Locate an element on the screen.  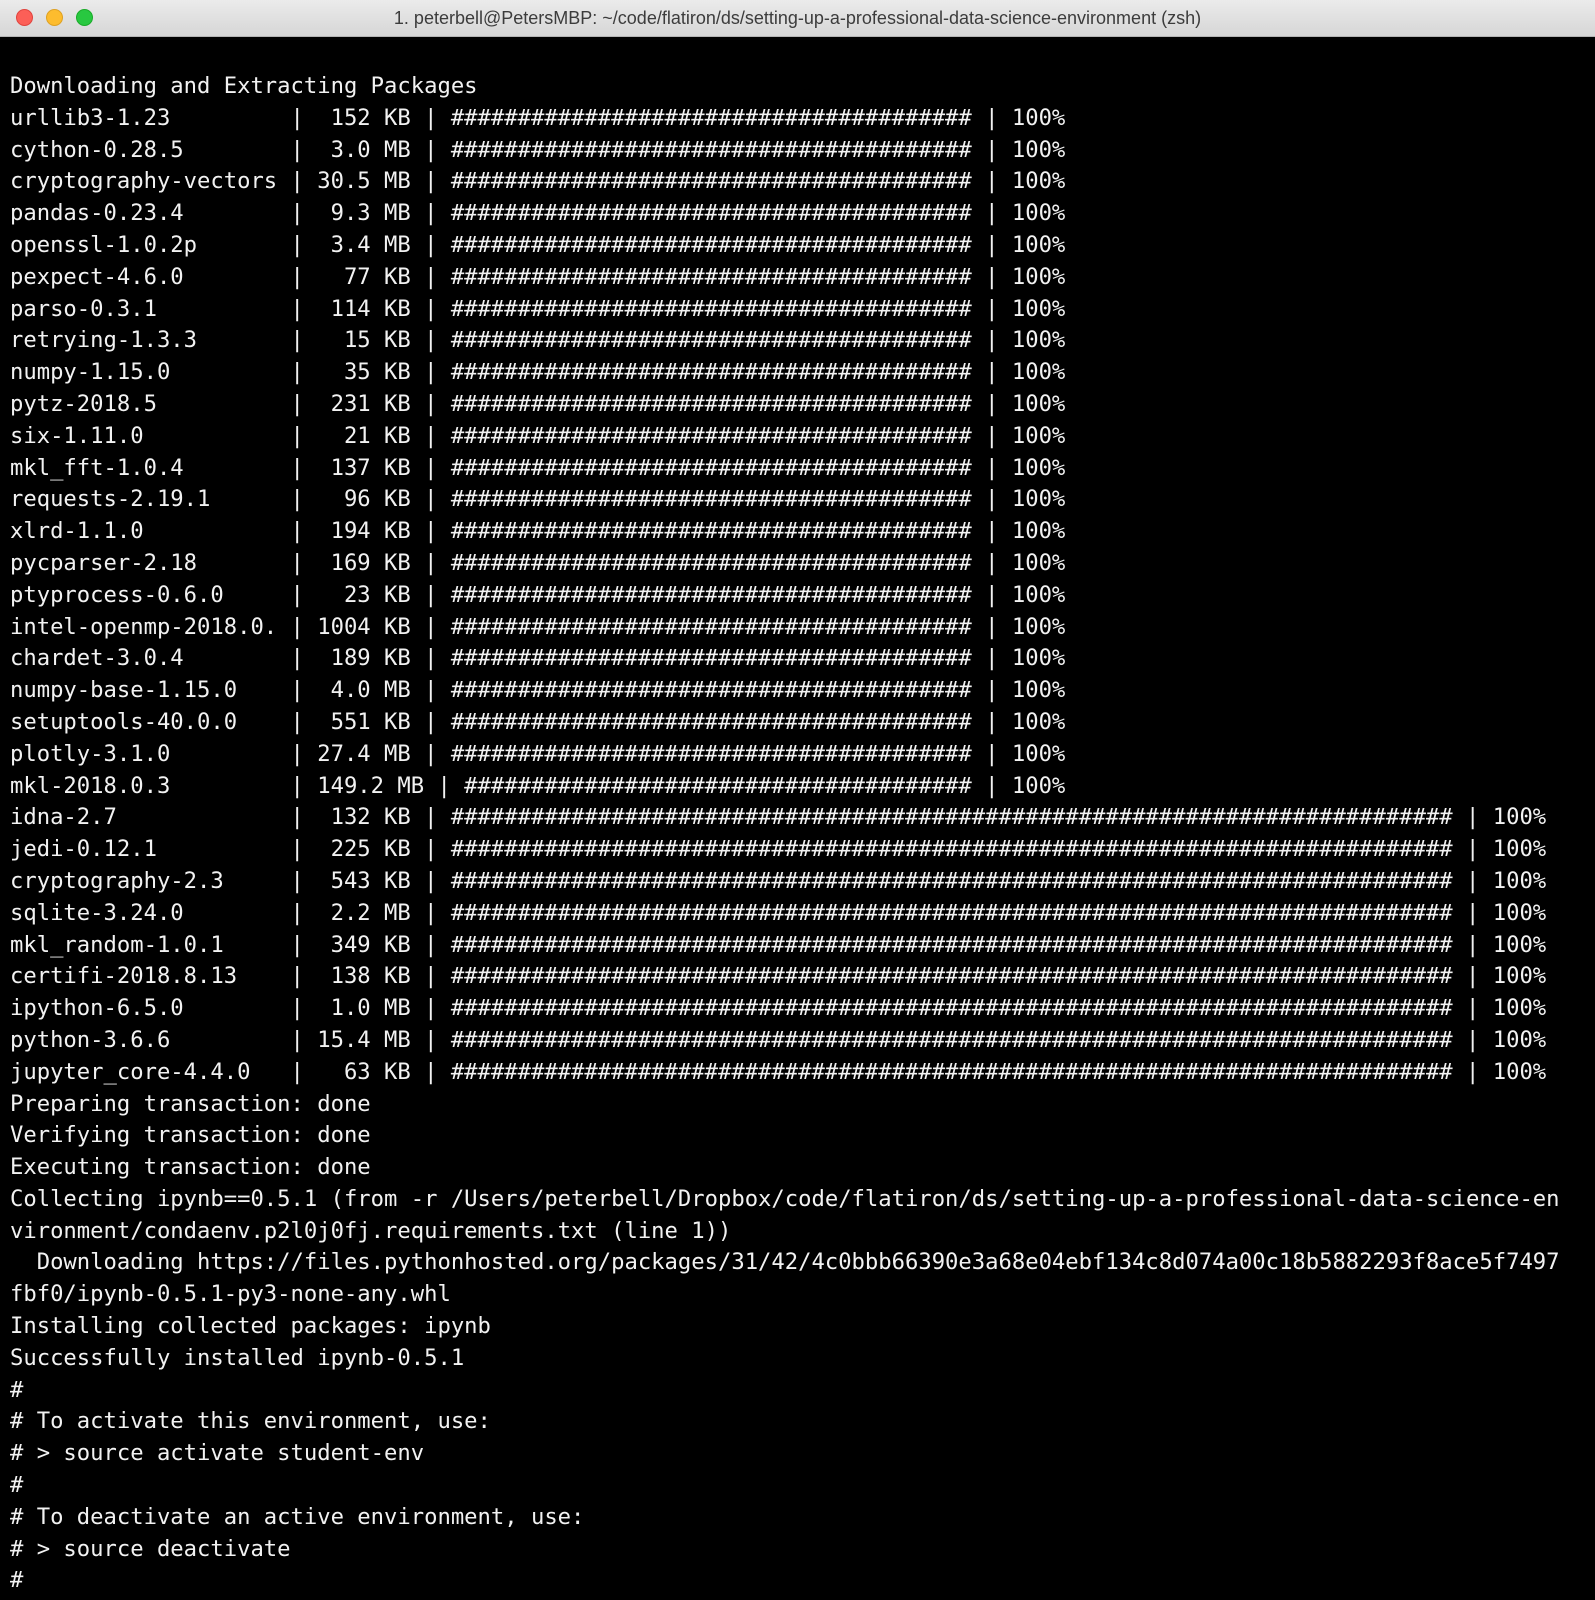
terminal-line: # > source deactivate is located at coordinates (150, 1548).